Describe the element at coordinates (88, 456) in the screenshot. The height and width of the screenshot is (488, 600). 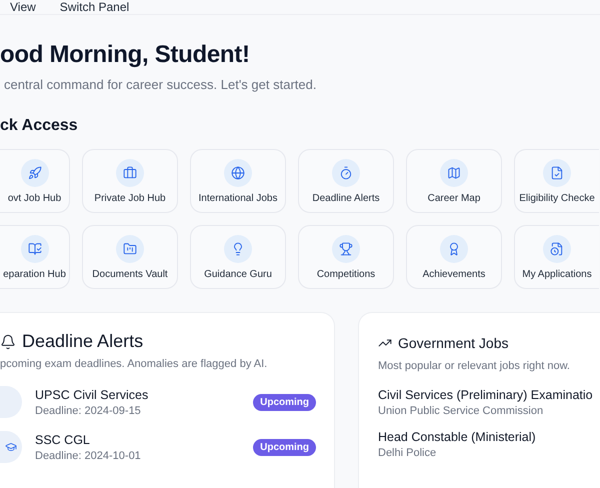
I see `exam-deadline: Deadline: 2024-10-01` at that location.